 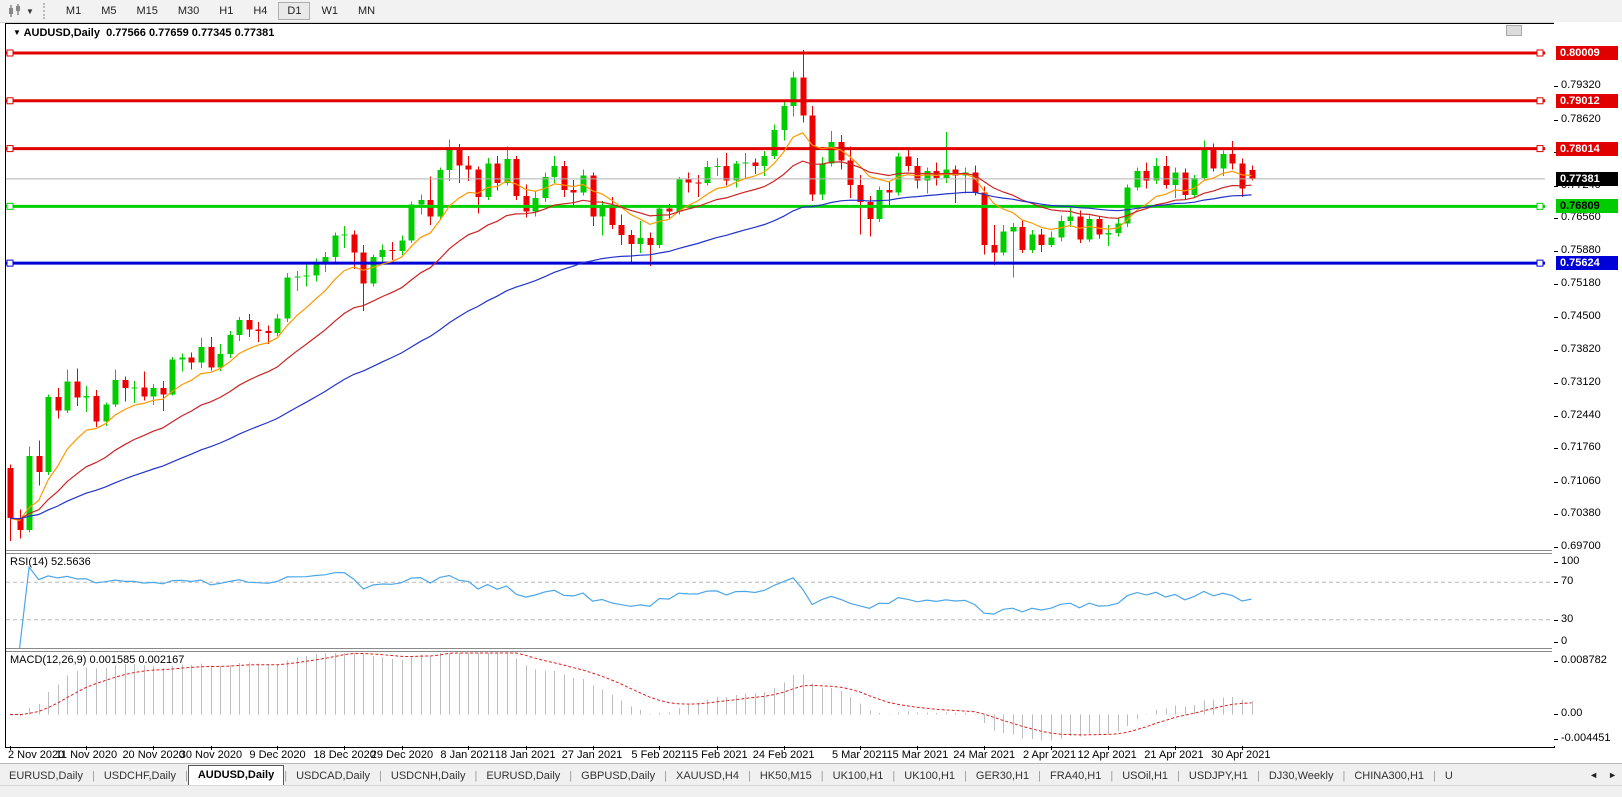 I want to click on timeframe-button-h4: H4, so click(x=260, y=11).